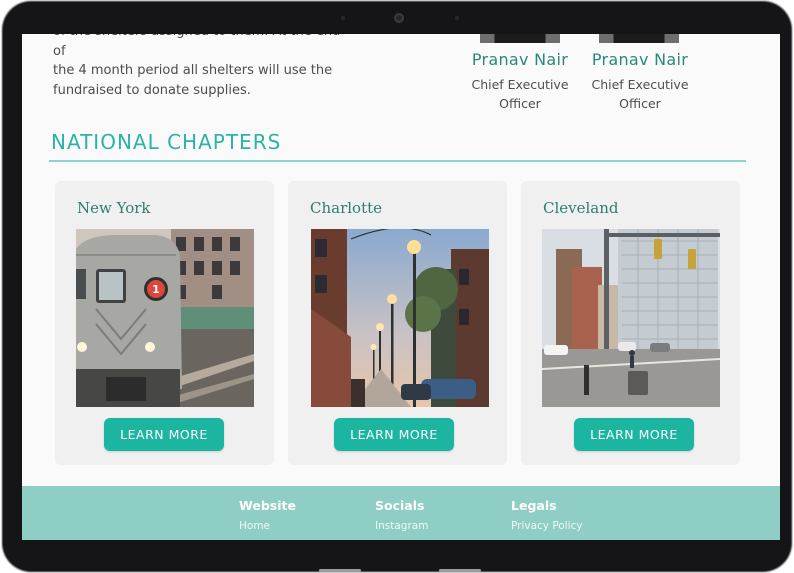  I want to click on city-intersection-illustration, so click(631, 318).